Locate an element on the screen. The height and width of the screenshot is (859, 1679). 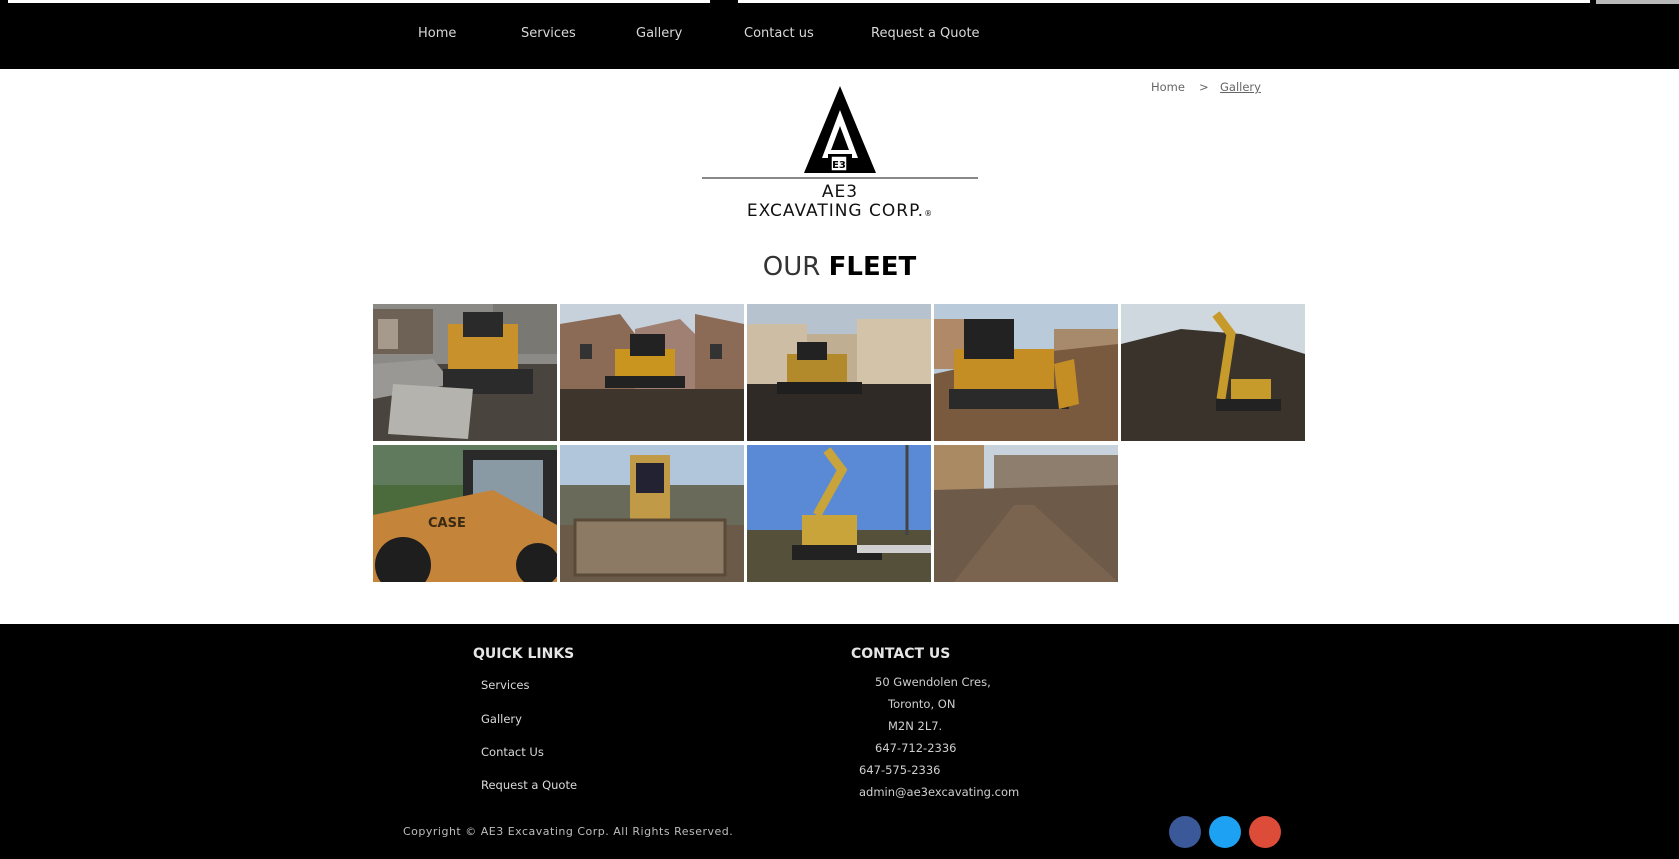
logo-company-name: EXCAVATING CORP. is located at coordinates (835, 211).